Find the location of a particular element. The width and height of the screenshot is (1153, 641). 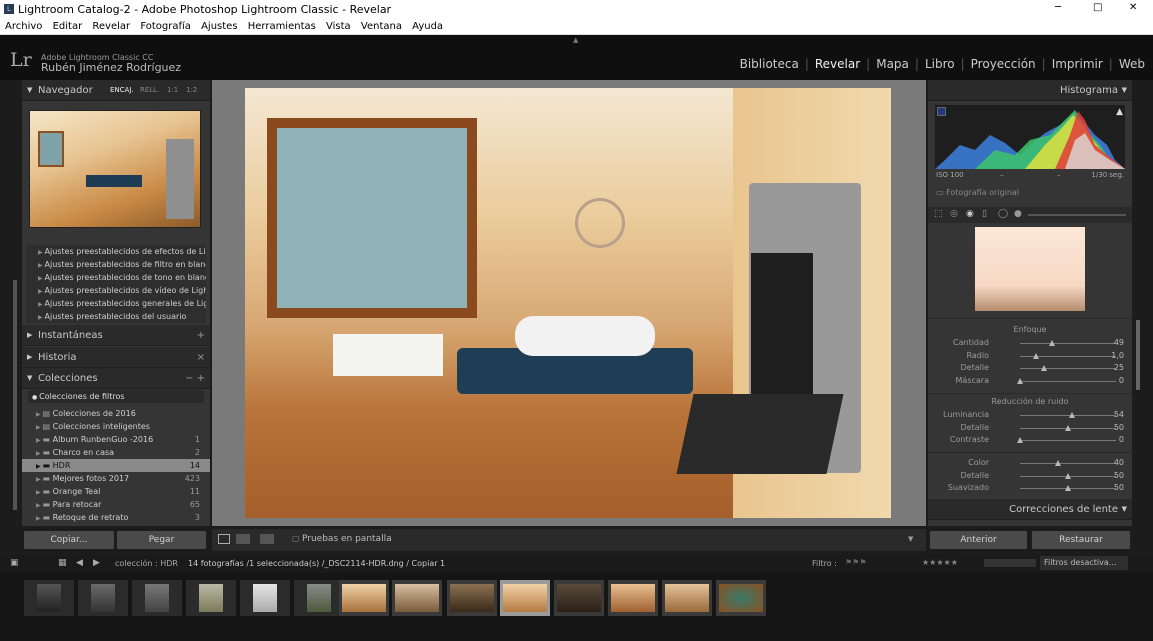

original-photo-toggle: ▭ Fotografía original is located at coordinates (977, 192).